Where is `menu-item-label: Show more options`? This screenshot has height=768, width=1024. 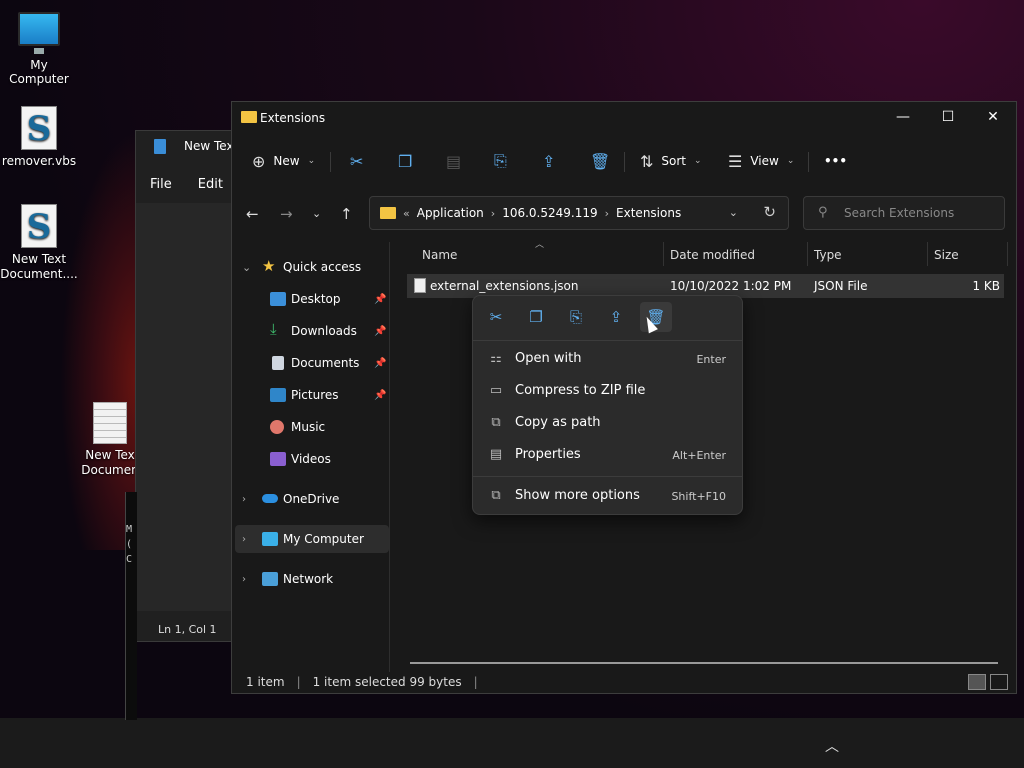 menu-item-label: Show more options is located at coordinates (577, 495).